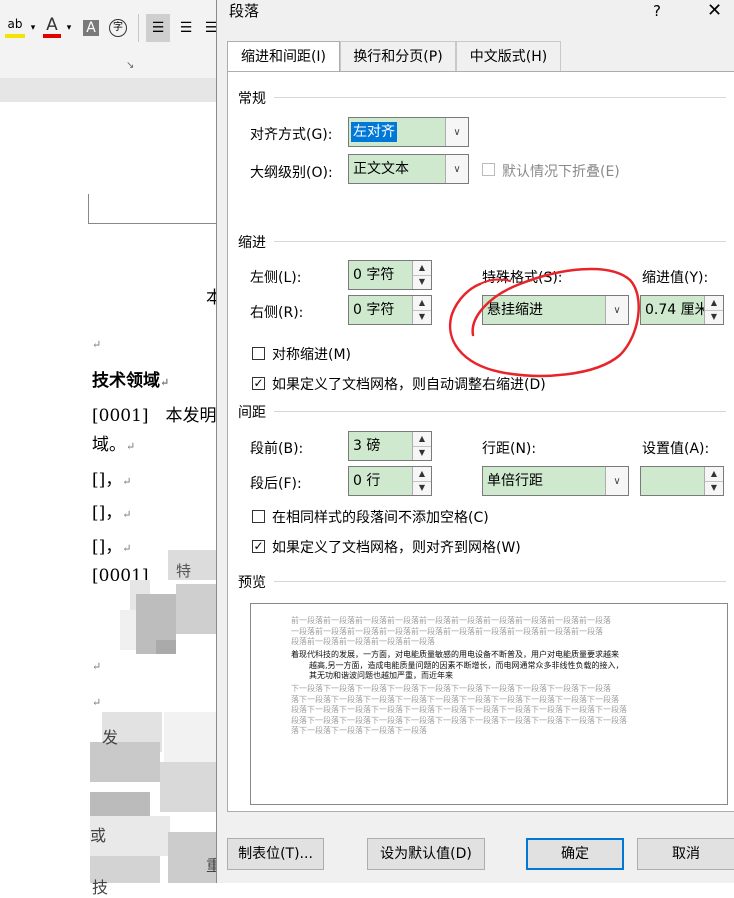 The height and width of the screenshot is (898, 734). What do you see at coordinates (544, 322) in the screenshot?
I see `red-annotation-circle` at bounding box center [544, 322].